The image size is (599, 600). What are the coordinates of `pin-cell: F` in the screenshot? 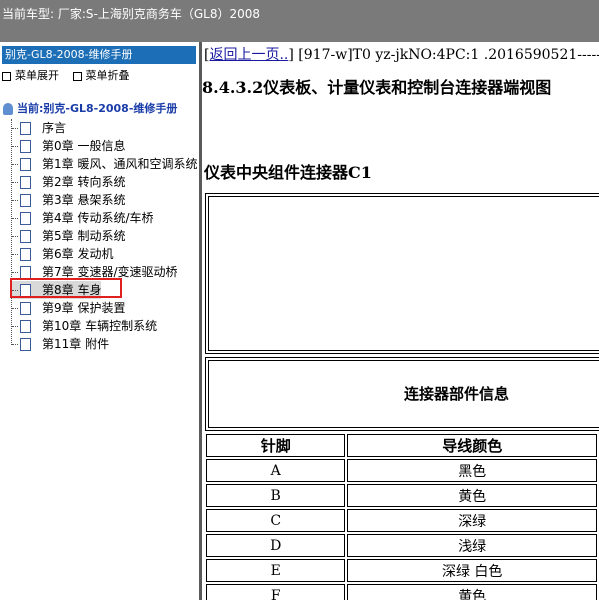 It's located at (276, 592).